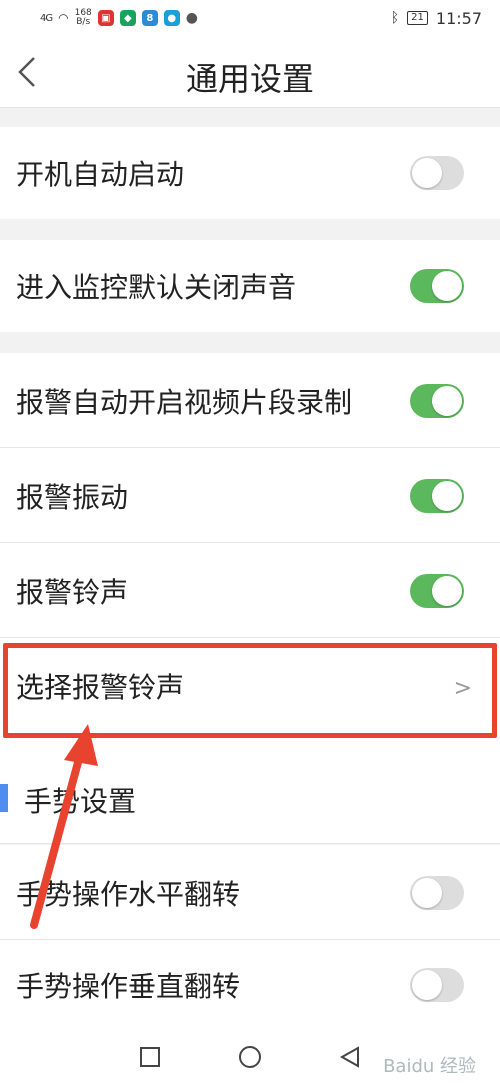 This screenshot has height=1084, width=500. I want to click on setting-label: 手势操作垂直翻转, so click(128, 986).